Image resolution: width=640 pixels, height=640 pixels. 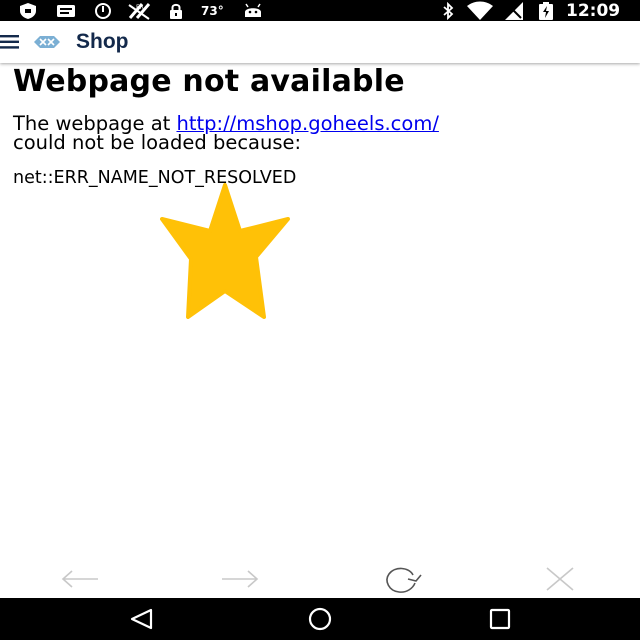 I want to click on no-signal-icon: FR, so click(x=140, y=10).